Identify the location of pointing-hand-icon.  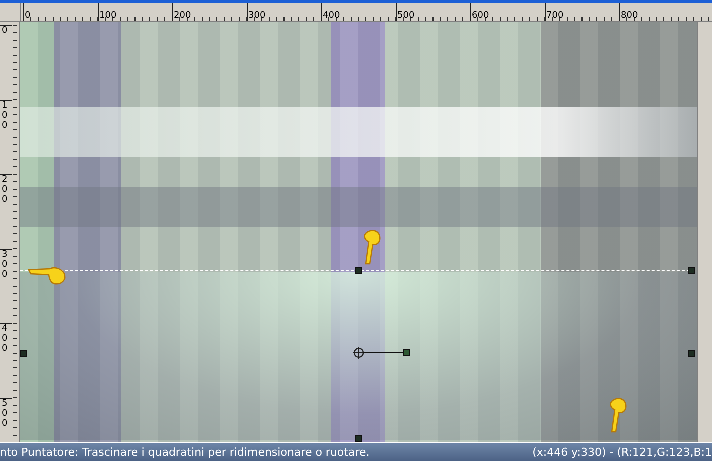
(48, 276).